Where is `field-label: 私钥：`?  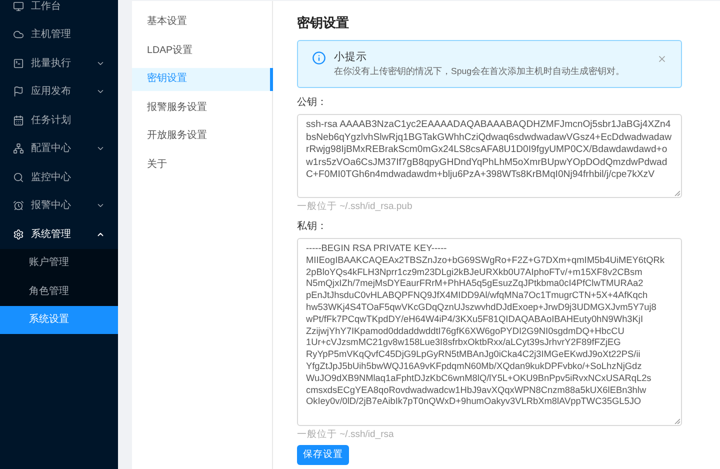
field-label: 私钥： is located at coordinates (312, 227).